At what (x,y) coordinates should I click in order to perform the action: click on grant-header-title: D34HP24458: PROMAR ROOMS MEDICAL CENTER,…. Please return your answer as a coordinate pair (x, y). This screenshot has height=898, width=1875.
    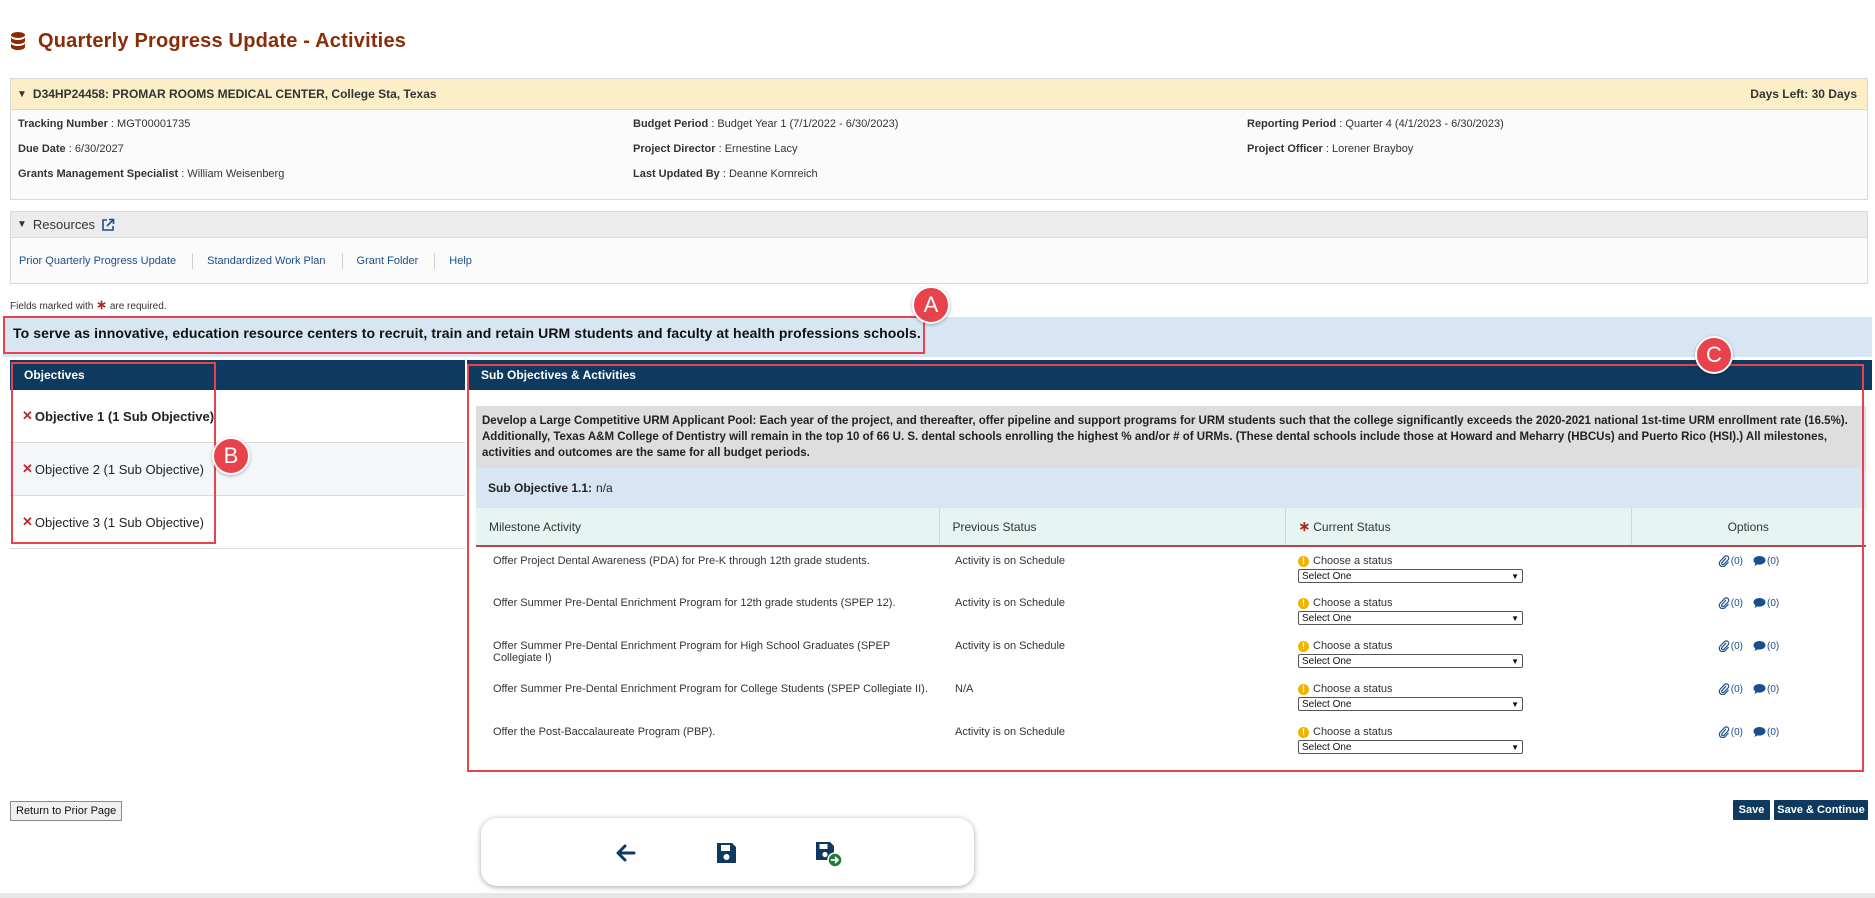
    Looking at the image, I should click on (234, 94).